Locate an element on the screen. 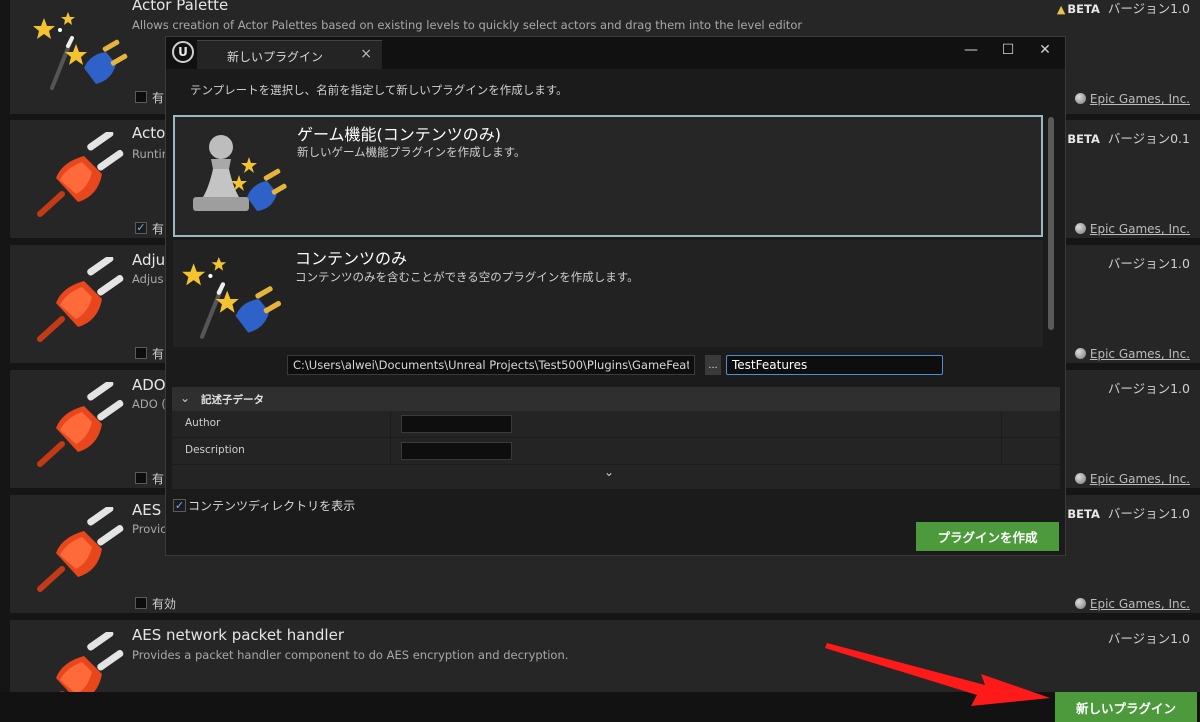 The height and width of the screenshot is (722, 1200). tab-new-plugin: 新しいプラグイン × is located at coordinates (289, 54).